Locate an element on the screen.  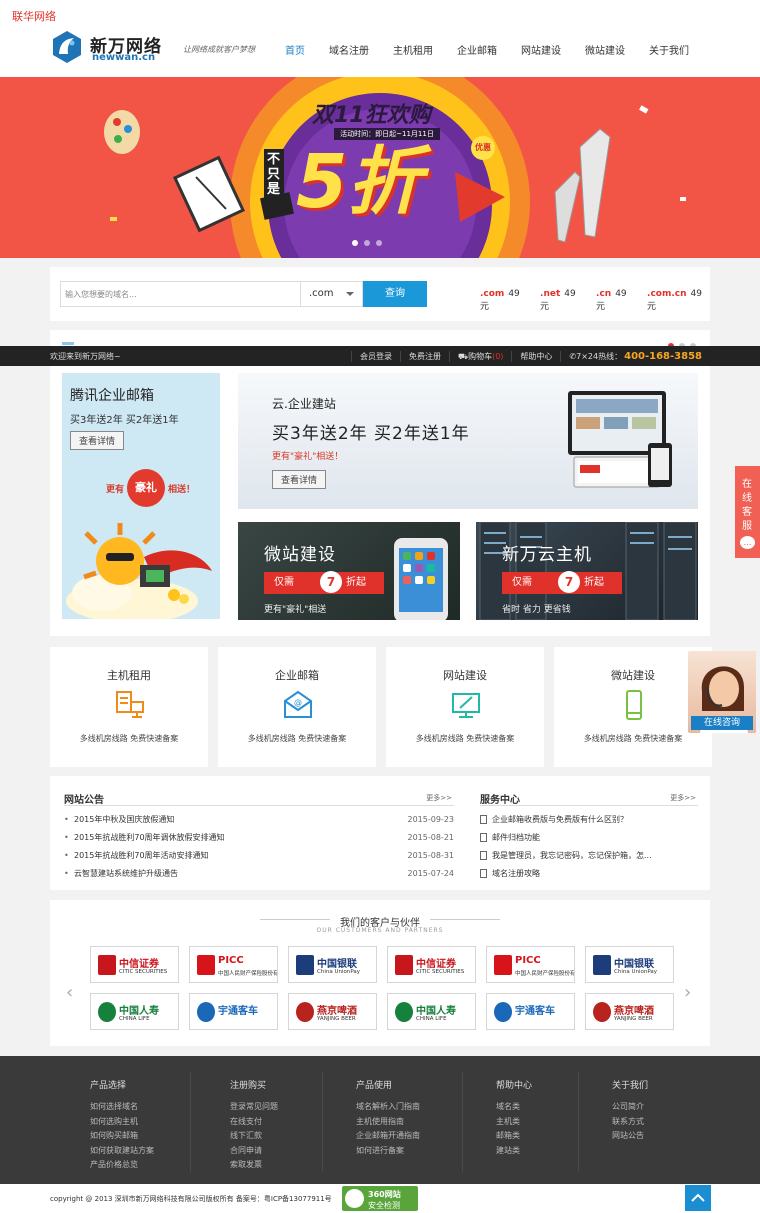
price-item: .com 49元 is located at coordinates (504, 300).